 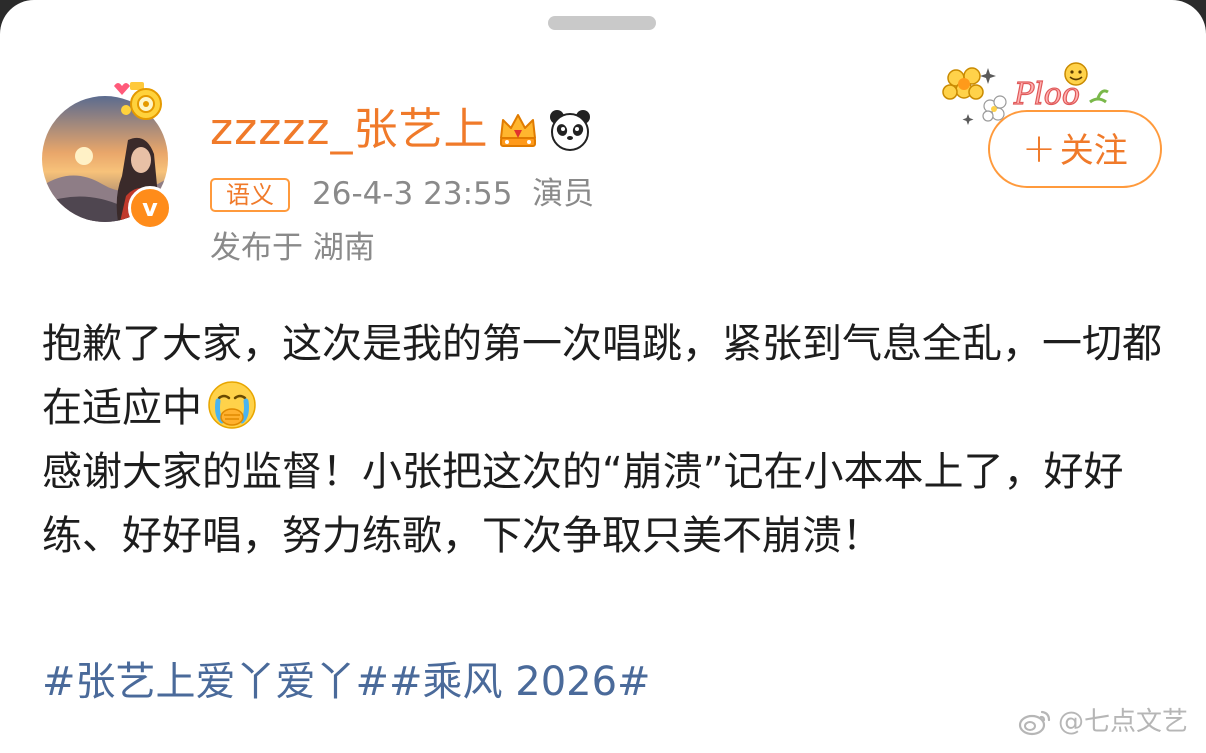 I want to click on timestamp: 26-4-3 23:55, so click(x=412, y=194).